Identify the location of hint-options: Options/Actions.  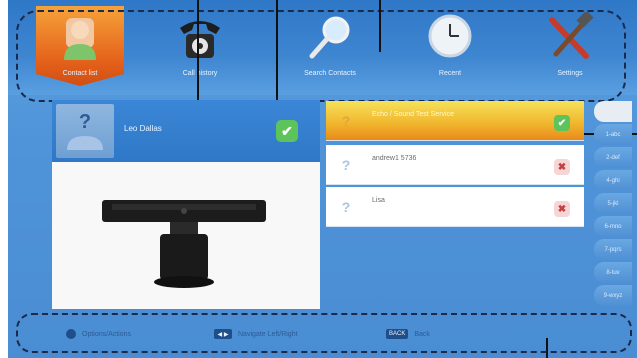
(98, 334).